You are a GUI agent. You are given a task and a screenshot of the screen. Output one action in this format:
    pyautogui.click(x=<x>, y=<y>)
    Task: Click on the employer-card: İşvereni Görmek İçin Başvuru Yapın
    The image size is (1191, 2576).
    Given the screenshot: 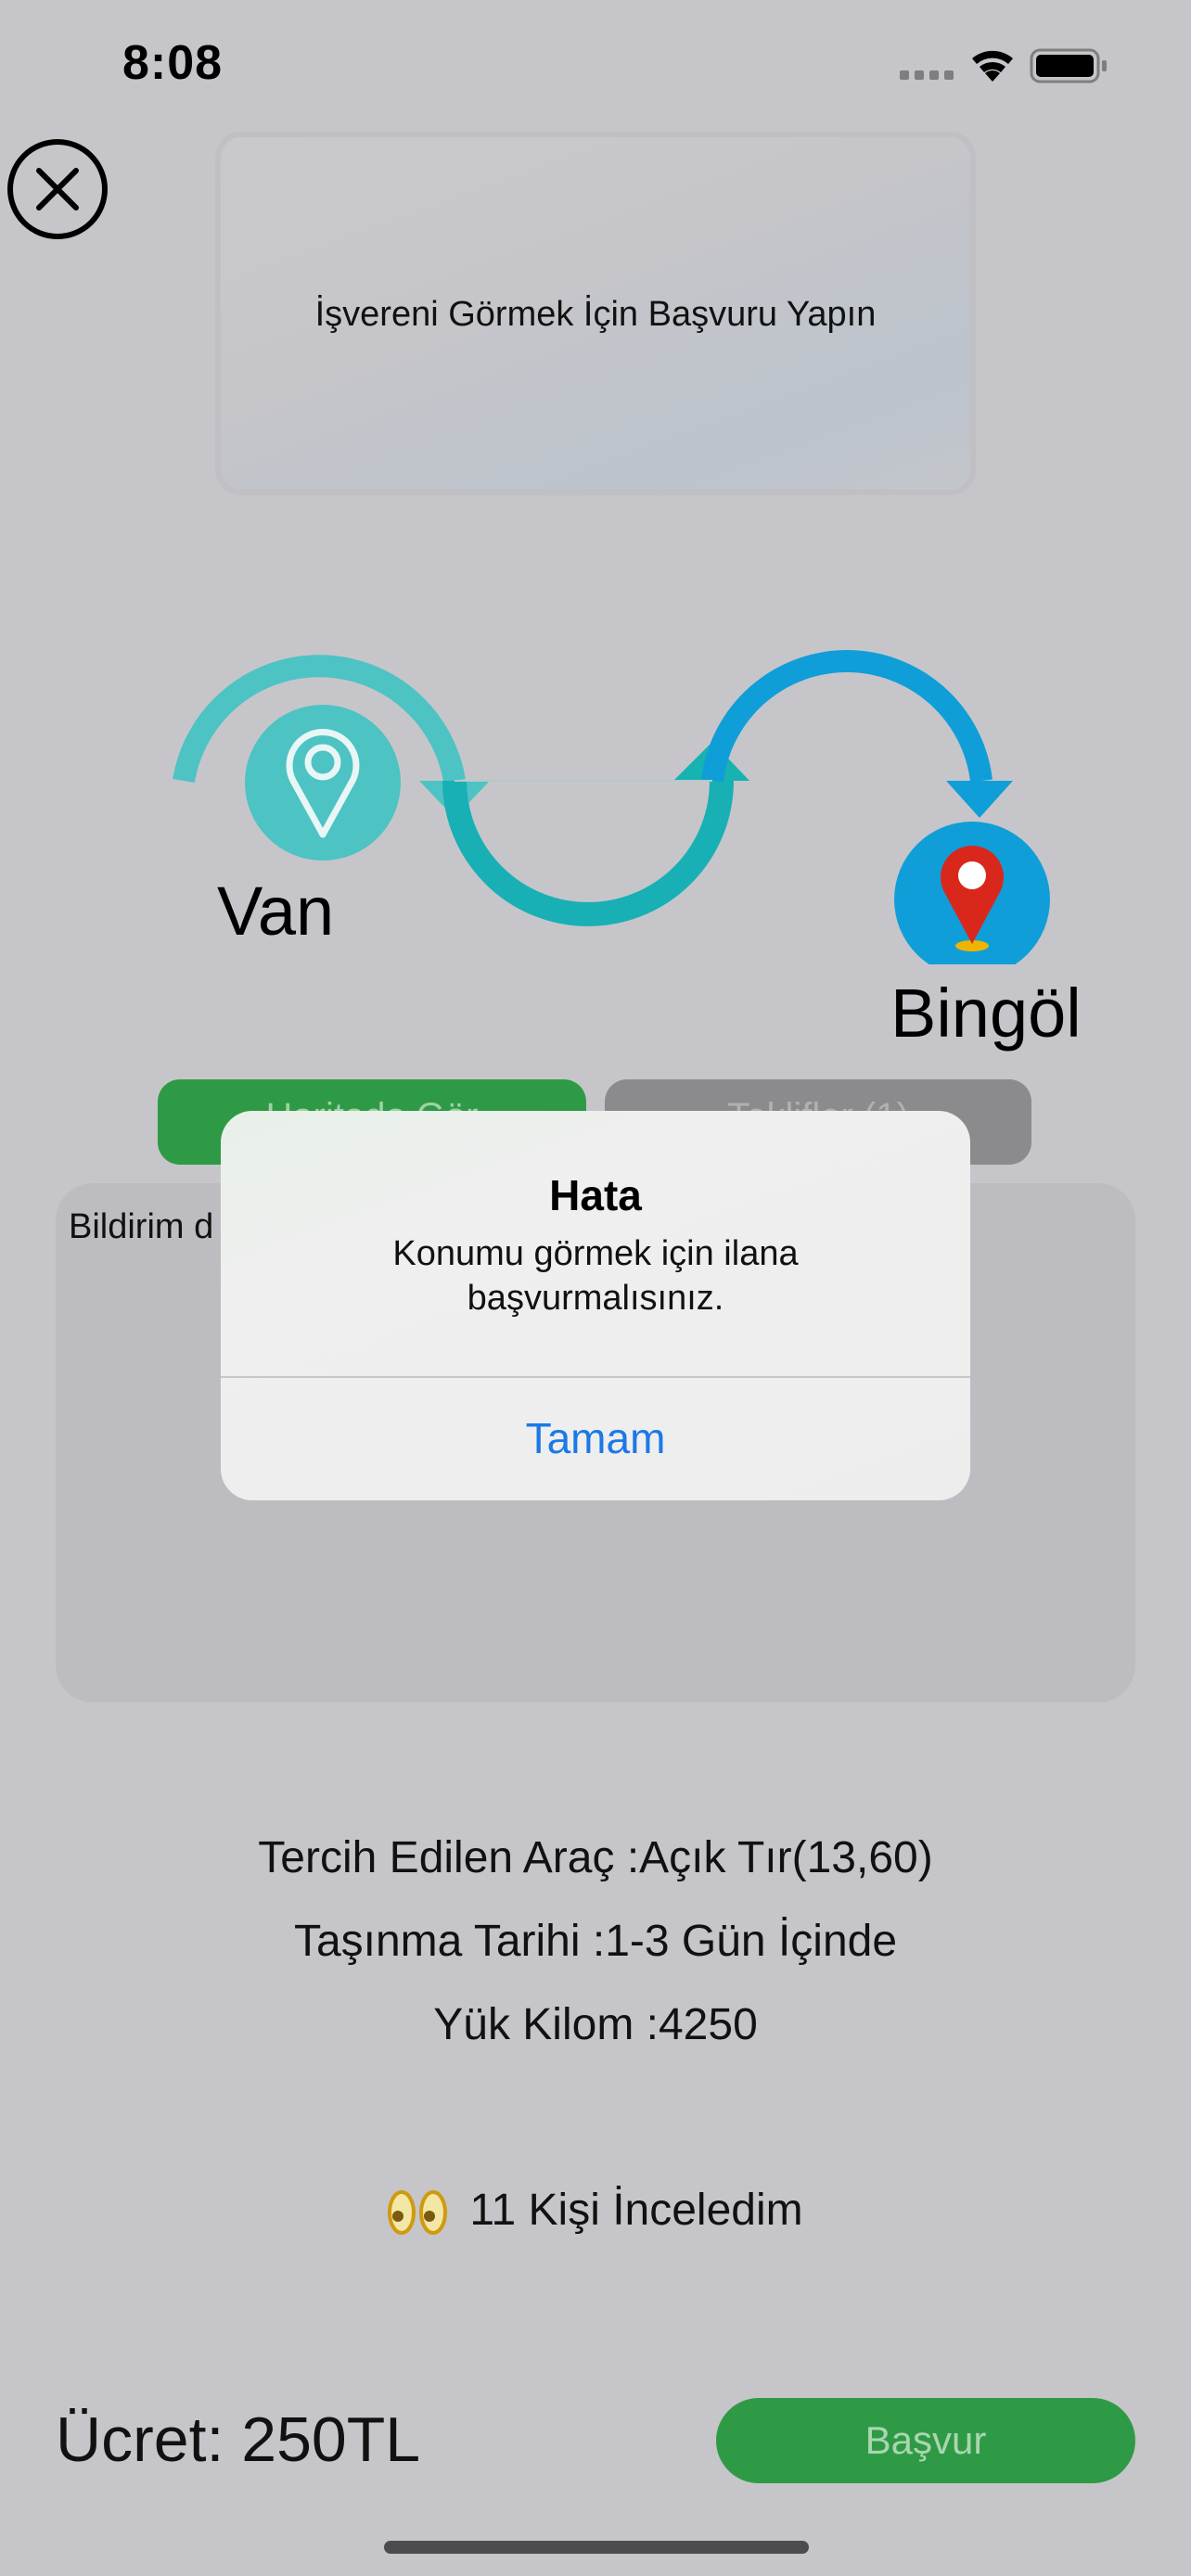 What is the action you would take?
    pyautogui.click(x=595, y=313)
    